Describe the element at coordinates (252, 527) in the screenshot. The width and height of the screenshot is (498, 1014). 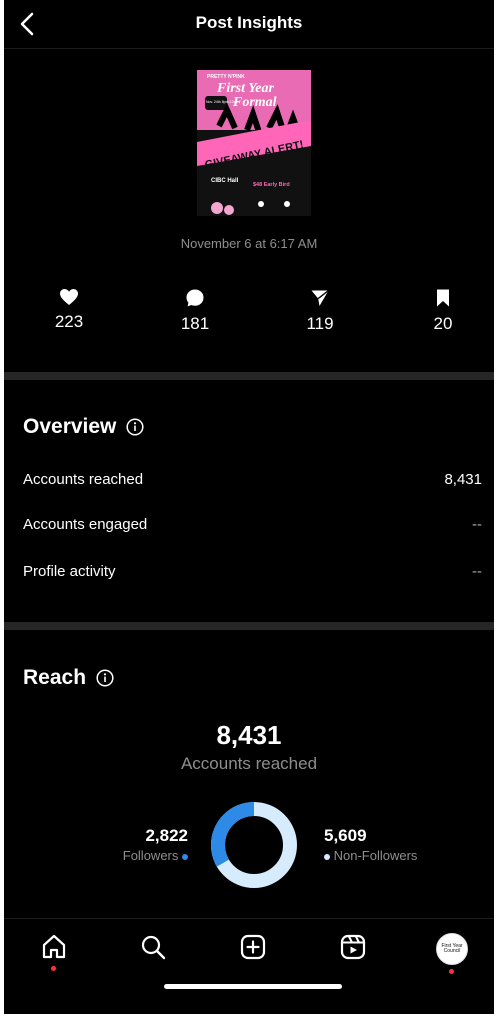
I see `overview-row-accounts-engaged: Accounts engaged --` at that location.